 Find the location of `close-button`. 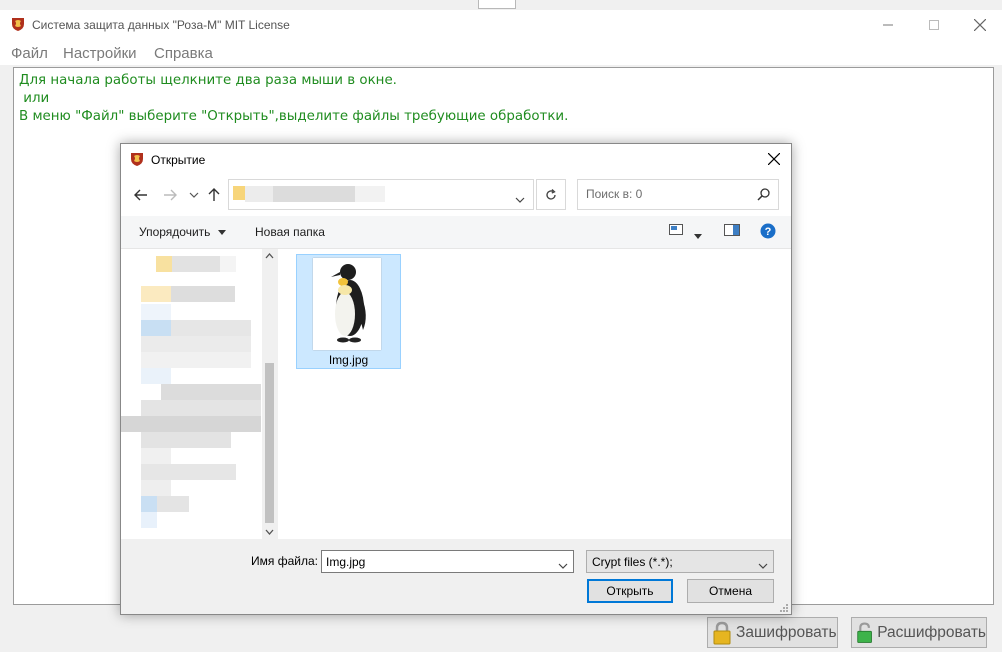

close-button is located at coordinates (979, 25).